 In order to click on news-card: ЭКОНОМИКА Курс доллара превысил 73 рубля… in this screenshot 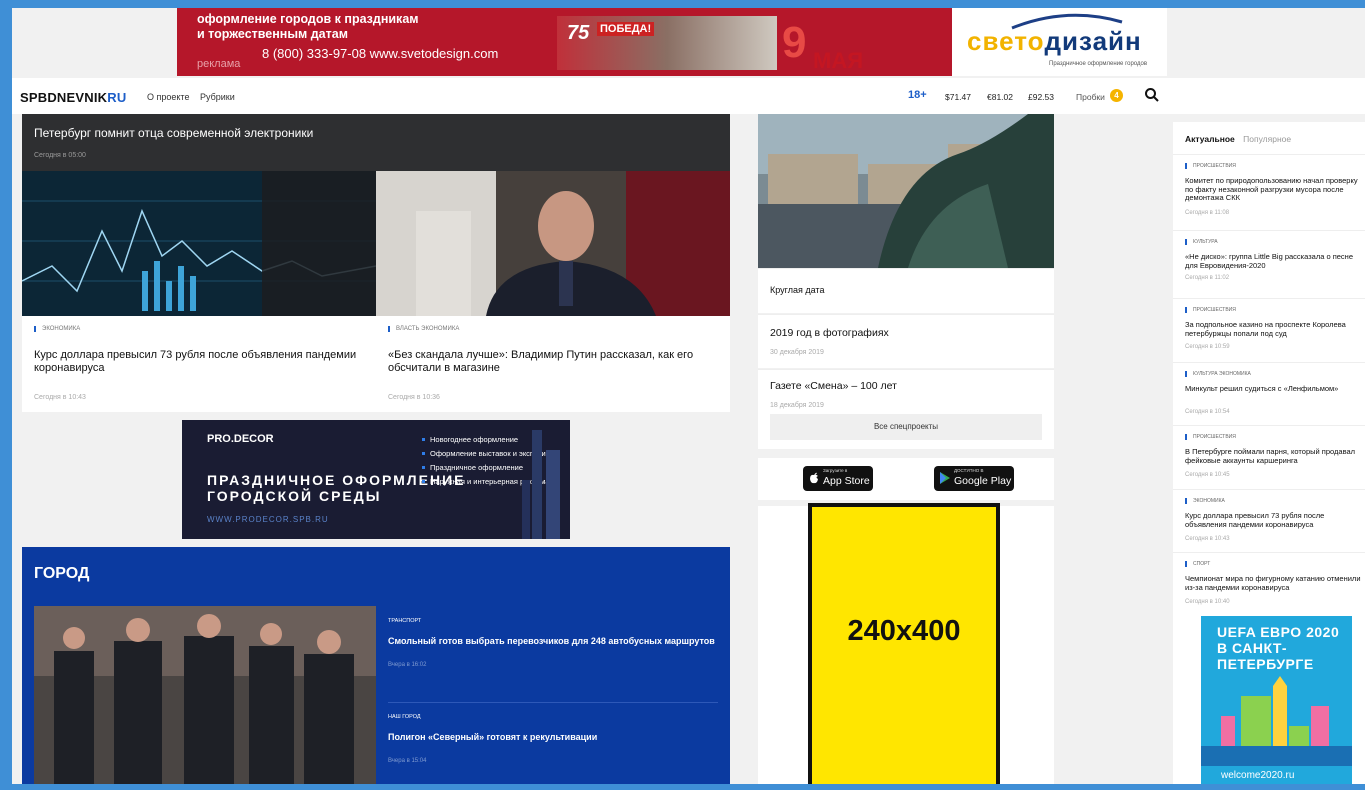, I will do `click(199, 291)`.